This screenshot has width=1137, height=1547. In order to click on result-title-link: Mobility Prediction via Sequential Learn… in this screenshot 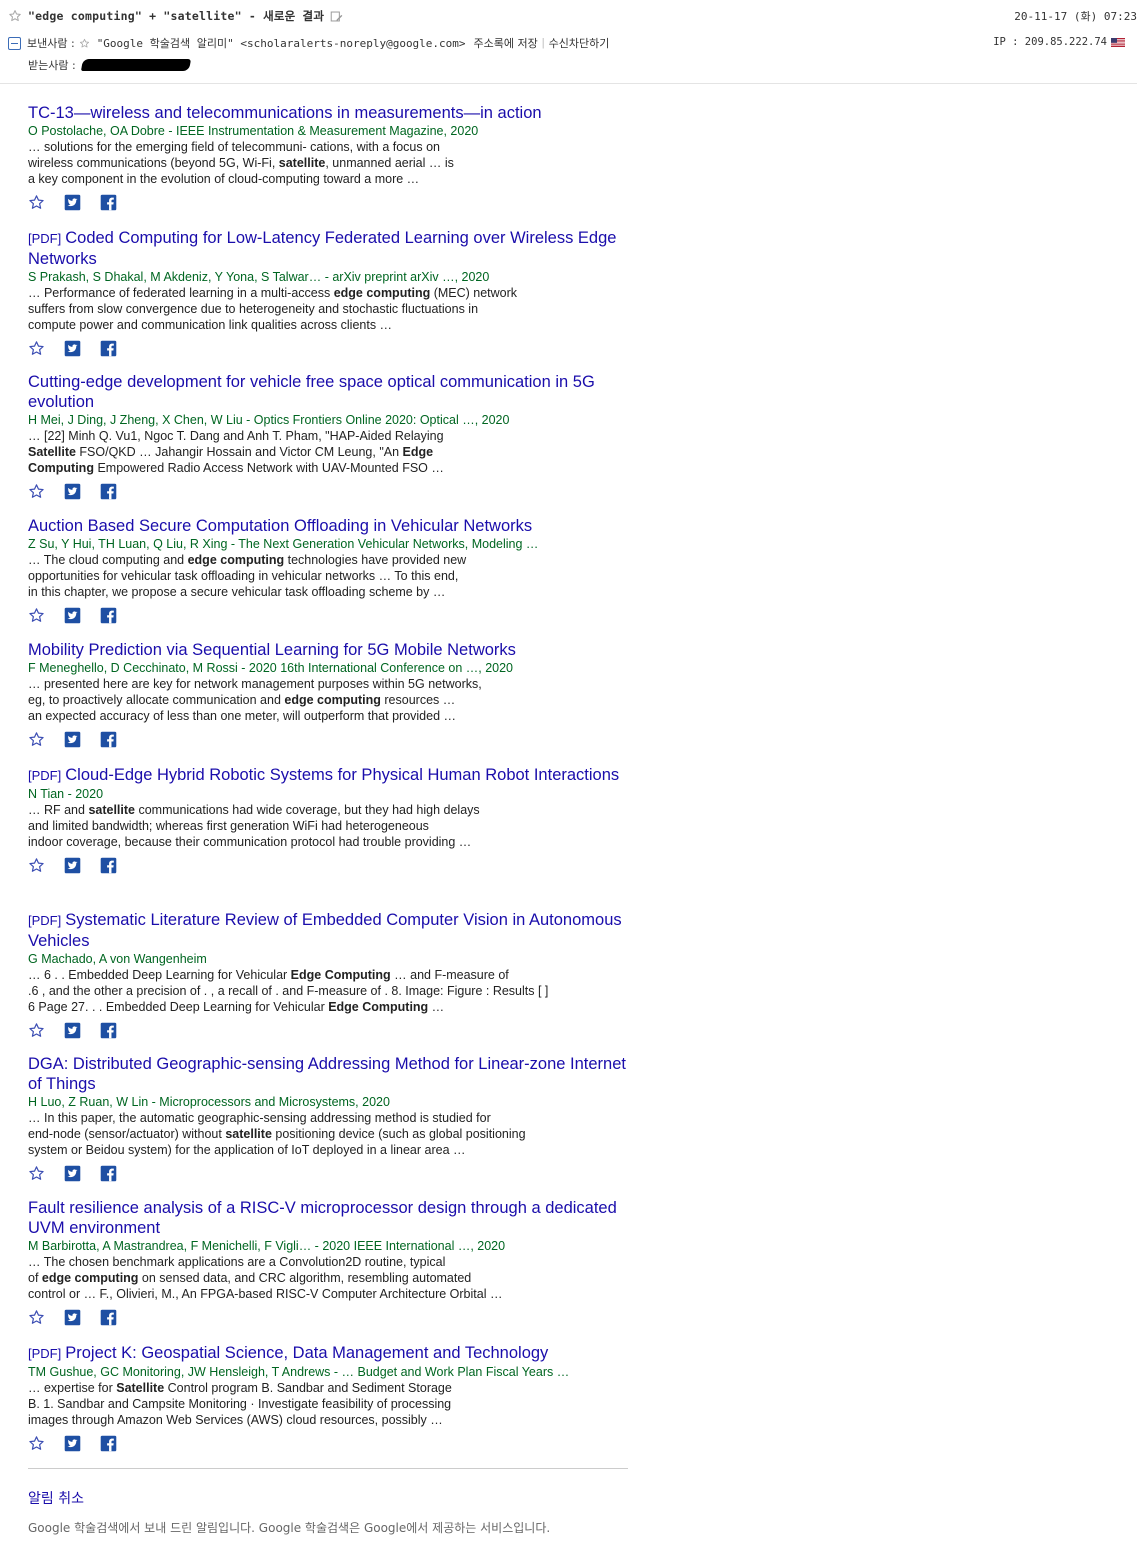, I will do `click(328, 650)`.